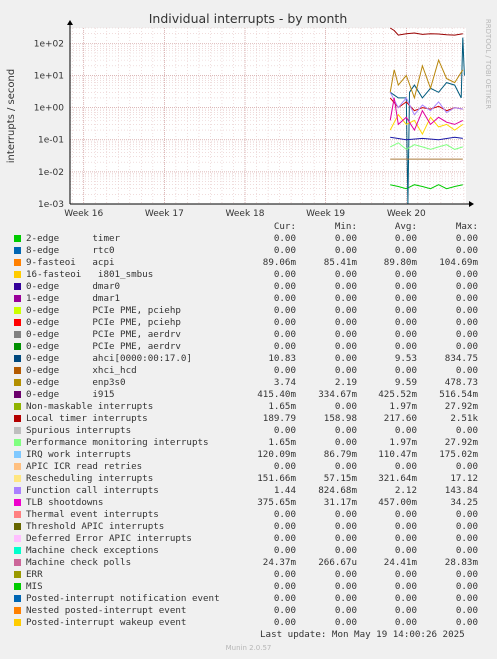  Describe the element at coordinates (464, 418) in the screenshot. I see `legend-max-value: 2.51k` at that location.